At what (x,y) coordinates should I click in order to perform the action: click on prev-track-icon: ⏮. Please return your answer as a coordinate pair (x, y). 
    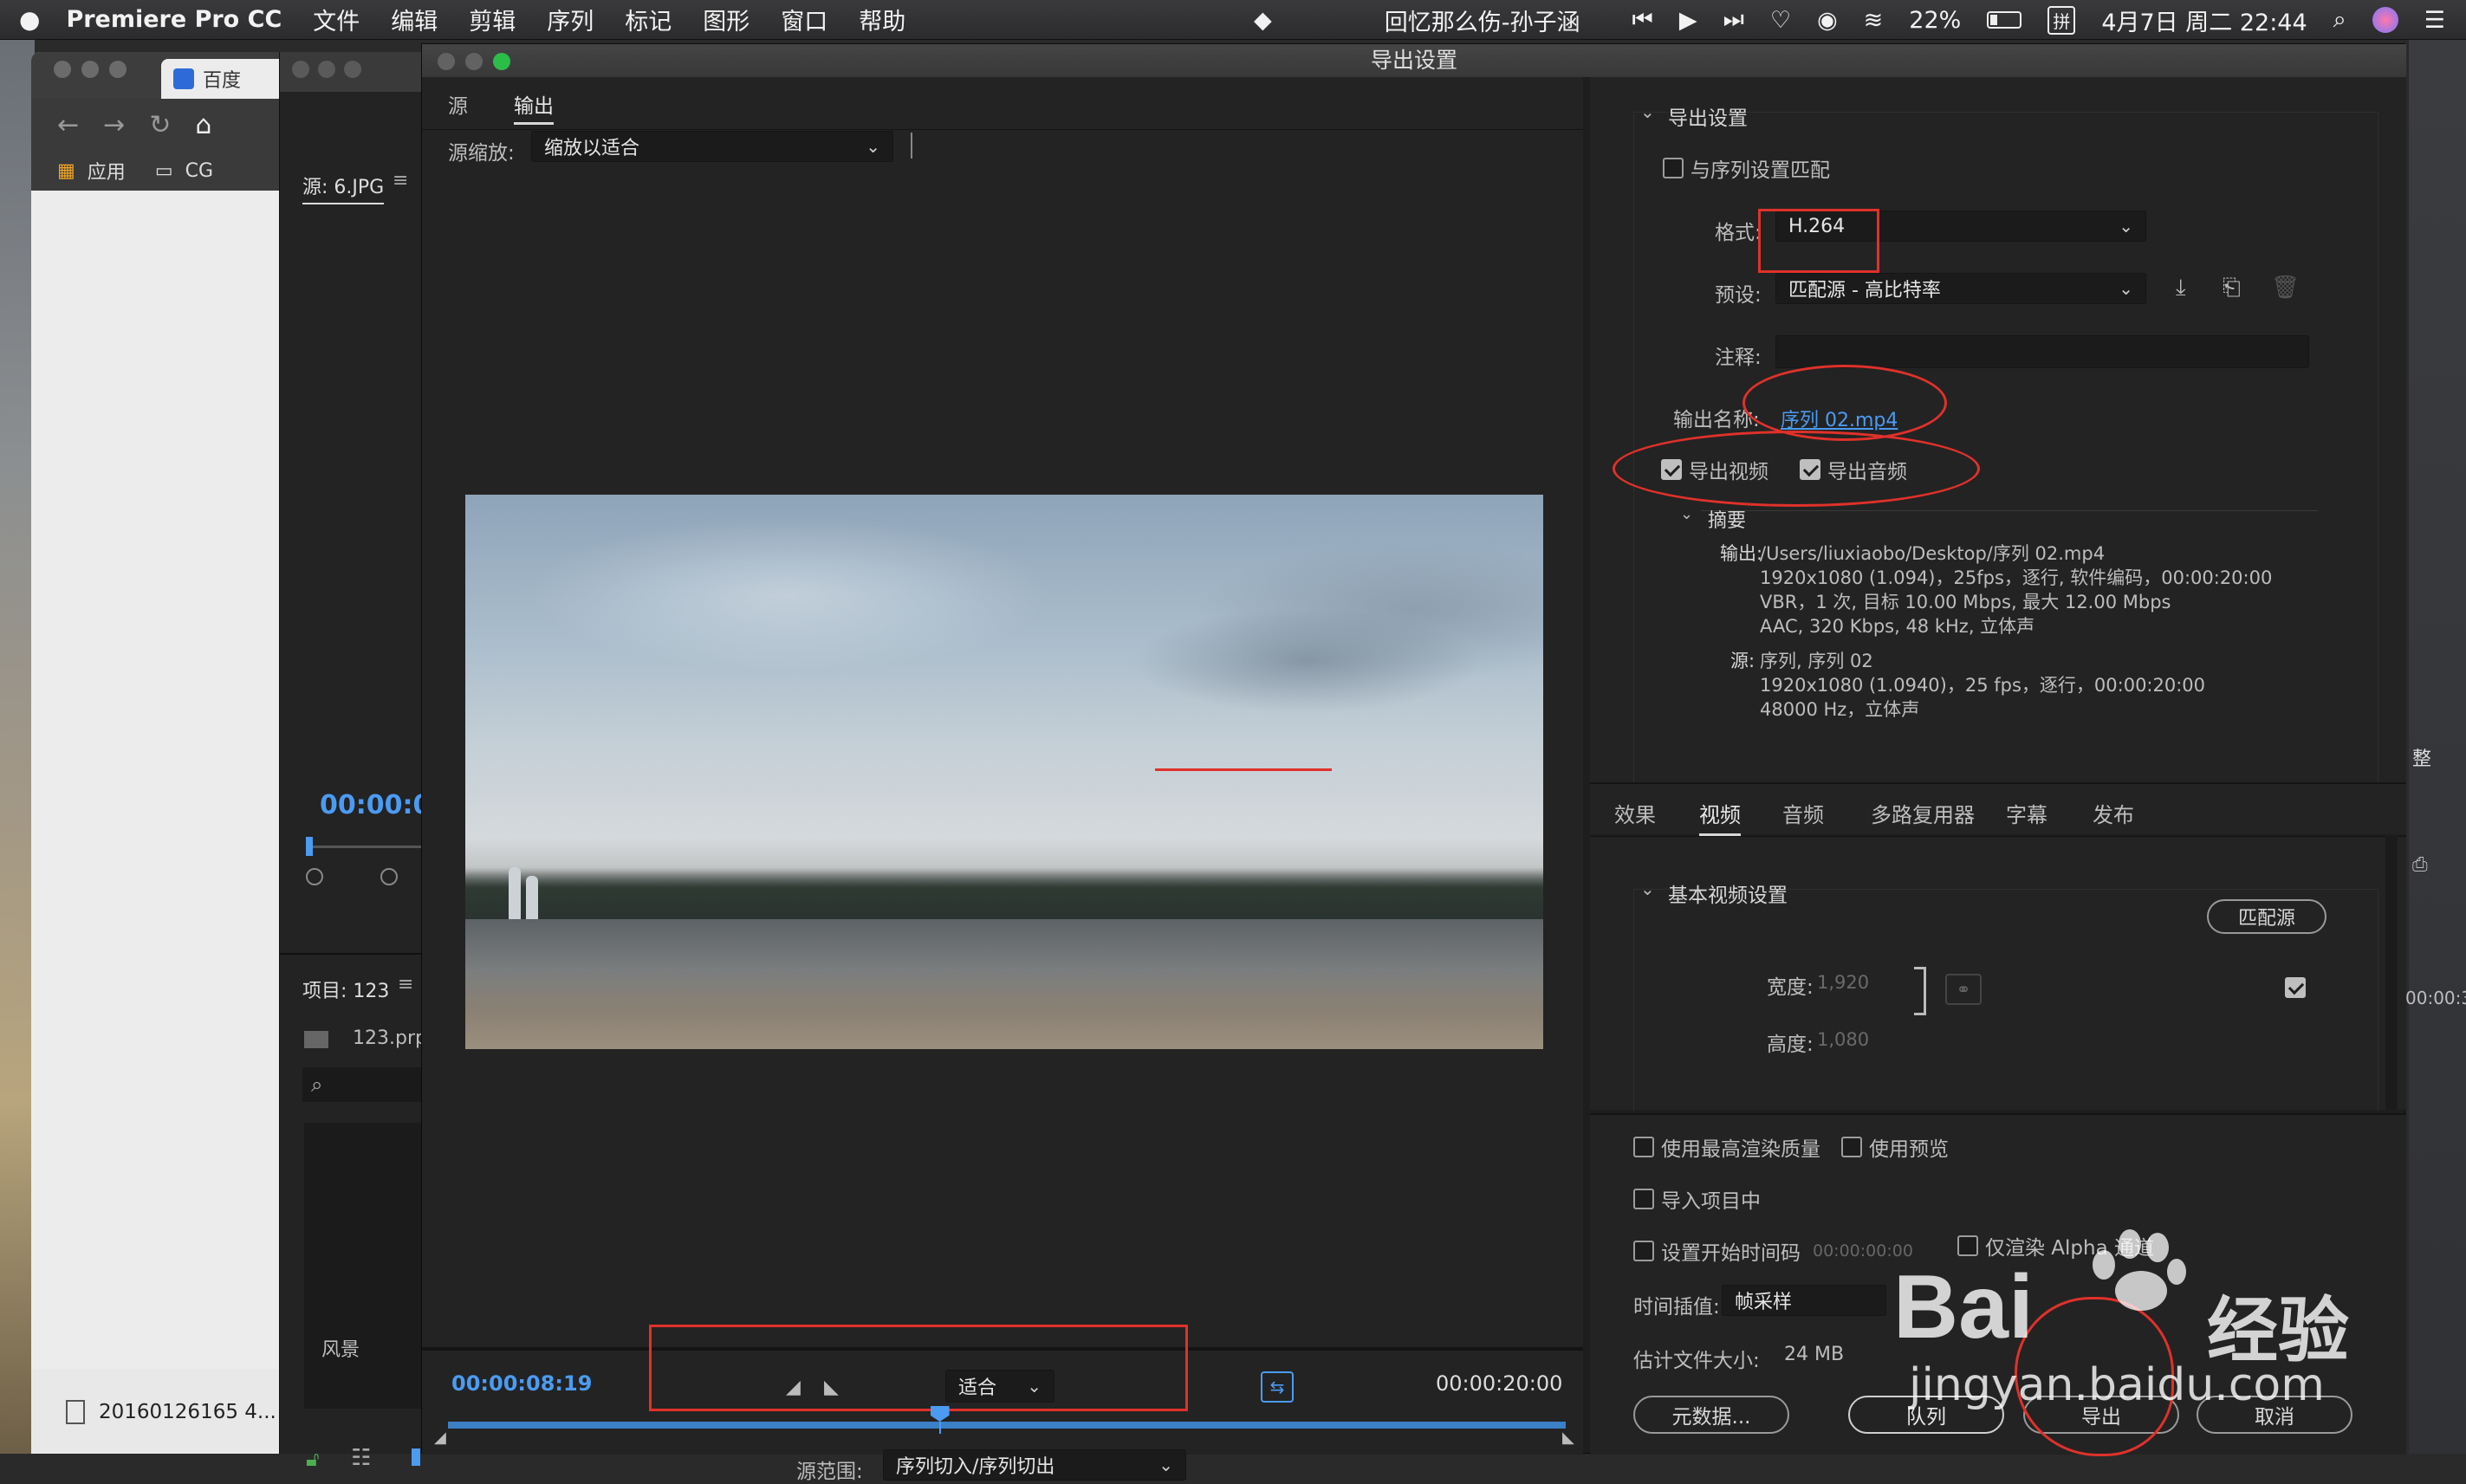
    Looking at the image, I should click on (1642, 20).